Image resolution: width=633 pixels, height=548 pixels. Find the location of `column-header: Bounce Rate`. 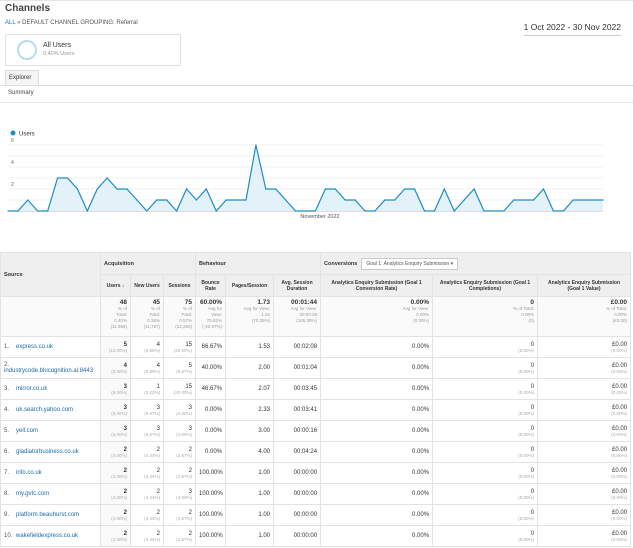

column-header: Bounce Rate is located at coordinates (211, 285).